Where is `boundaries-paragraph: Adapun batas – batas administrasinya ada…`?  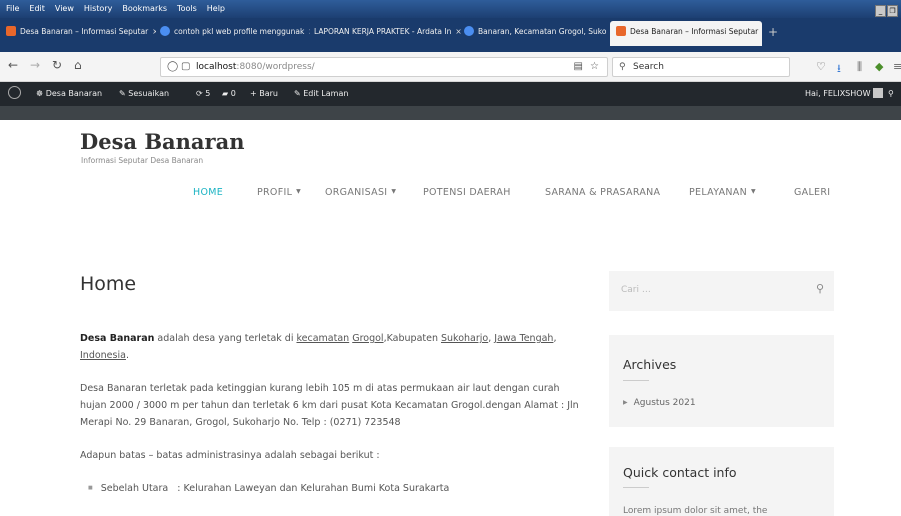 boundaries-paragraph: Adapun batas – batas administrasinya ada… is located at coordinates (230, 455).